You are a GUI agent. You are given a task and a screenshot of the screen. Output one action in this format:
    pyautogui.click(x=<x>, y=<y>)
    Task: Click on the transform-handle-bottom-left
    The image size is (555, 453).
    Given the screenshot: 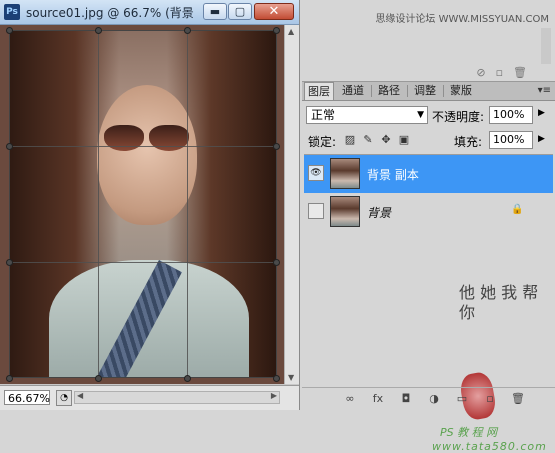 What is the action you would take?
    pyautogui.click(x=9, y=378)
    